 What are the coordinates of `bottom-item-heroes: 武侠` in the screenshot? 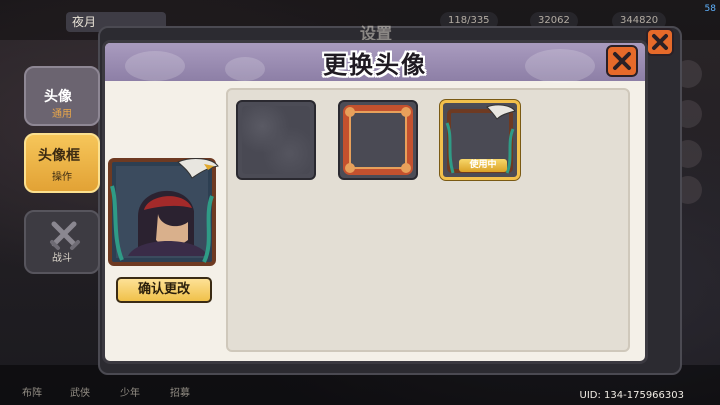 It's located at (80, 391).